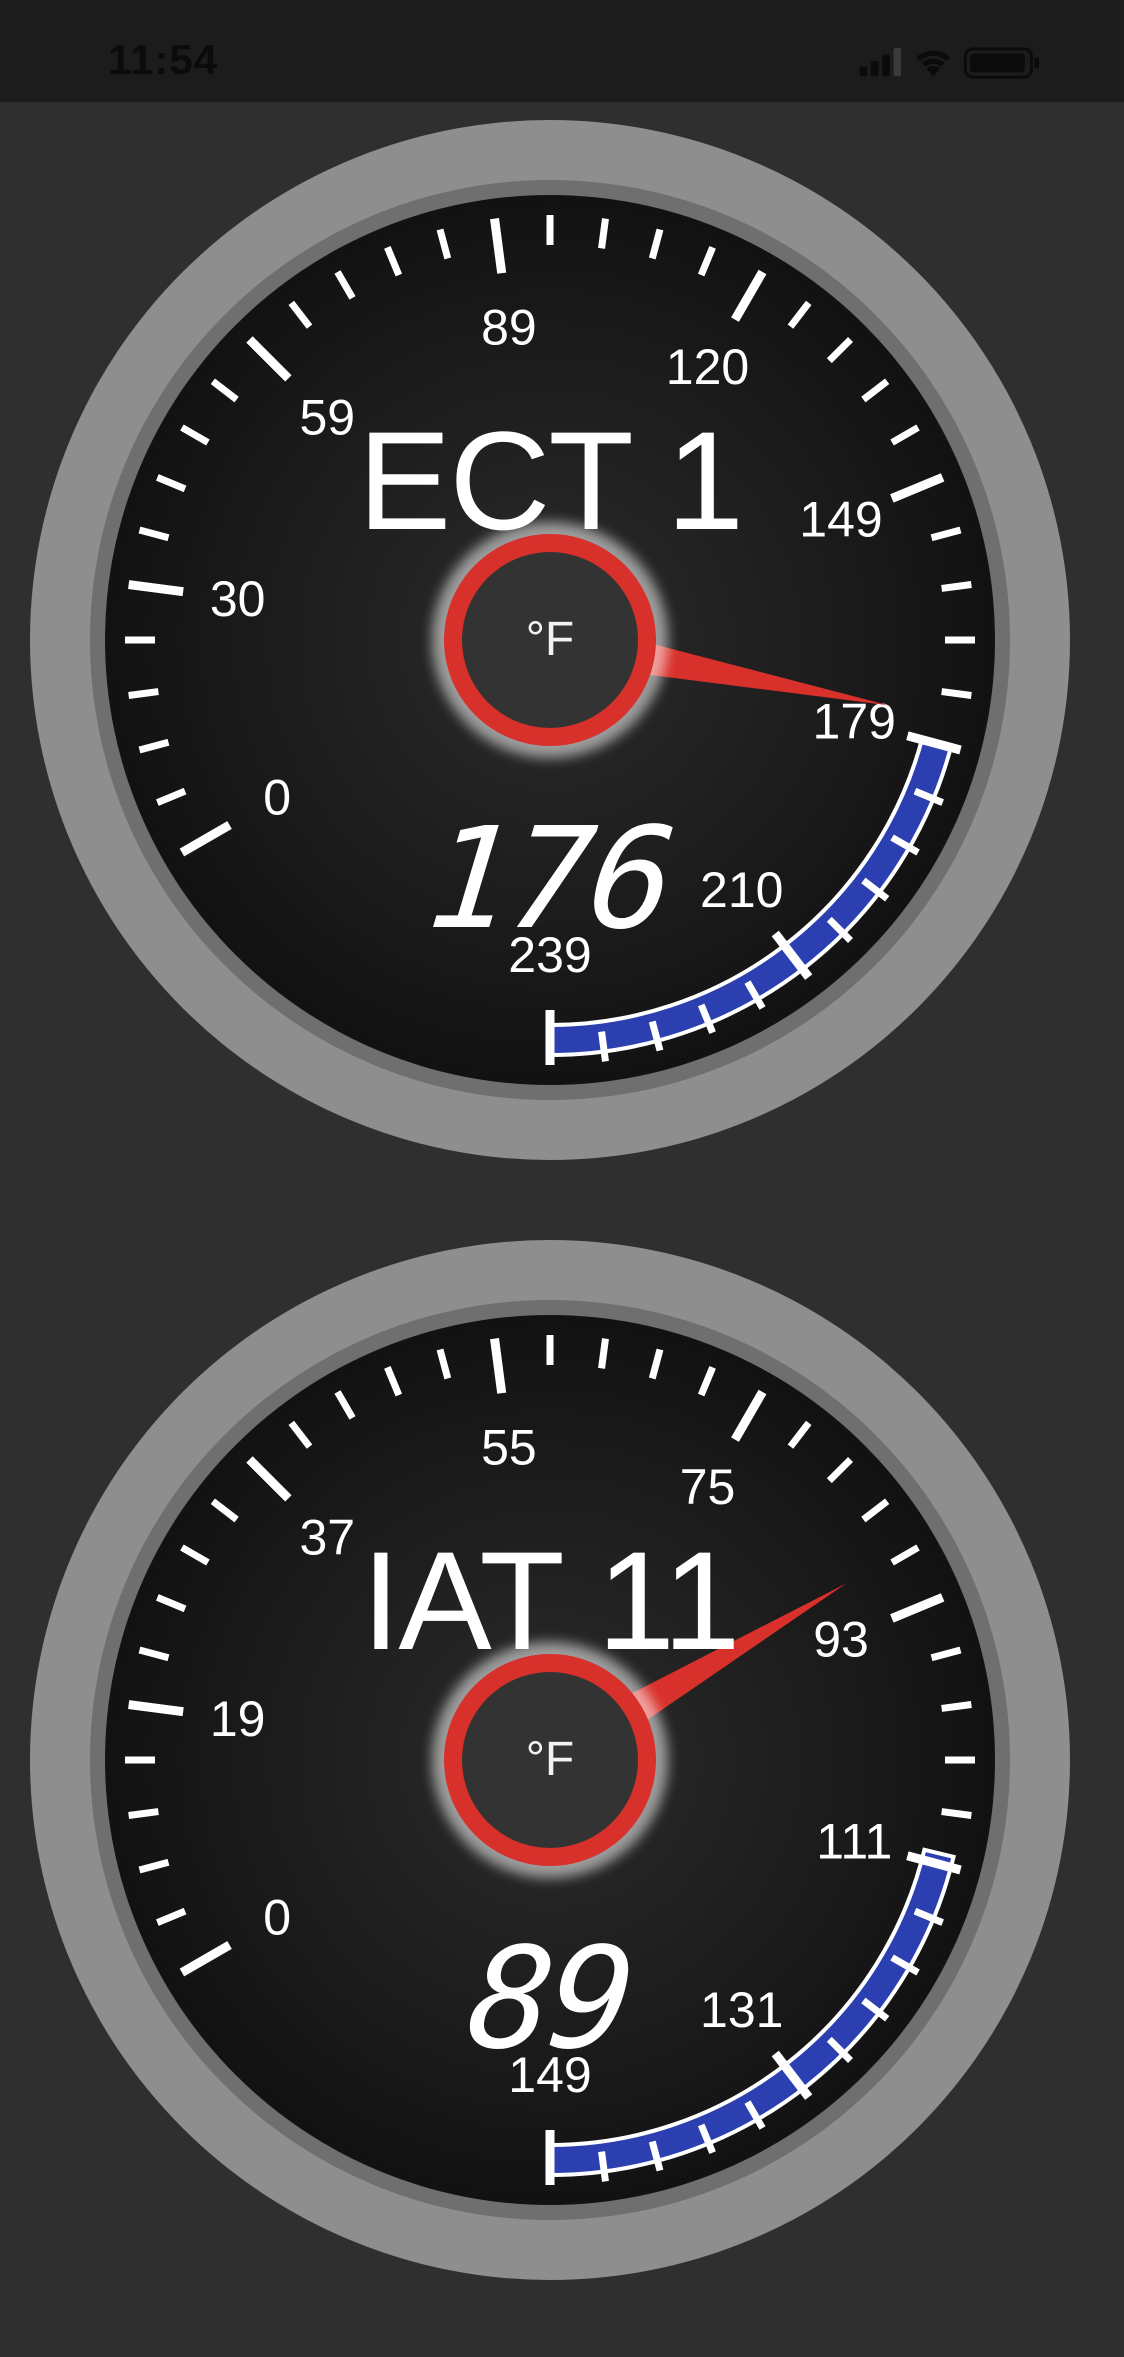 This screenshot has width=1124, height=2357. I want to click on scale-label: 55, so click(509, 1448).